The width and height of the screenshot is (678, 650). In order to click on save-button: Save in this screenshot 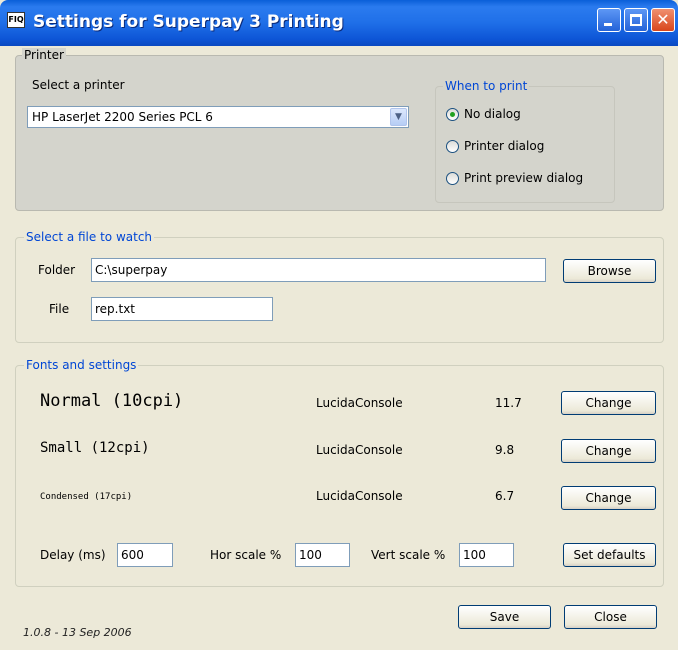, I will do `click(504, 617)`.